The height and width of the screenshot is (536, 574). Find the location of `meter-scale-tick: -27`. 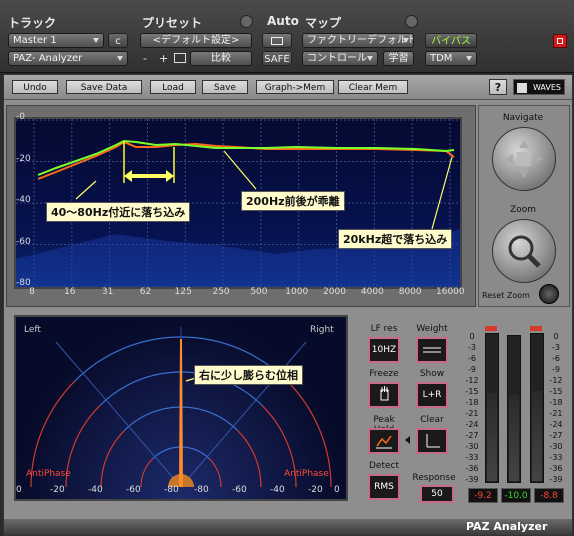

meter-scale-tick: -27 is located at coordinates (472, 435).